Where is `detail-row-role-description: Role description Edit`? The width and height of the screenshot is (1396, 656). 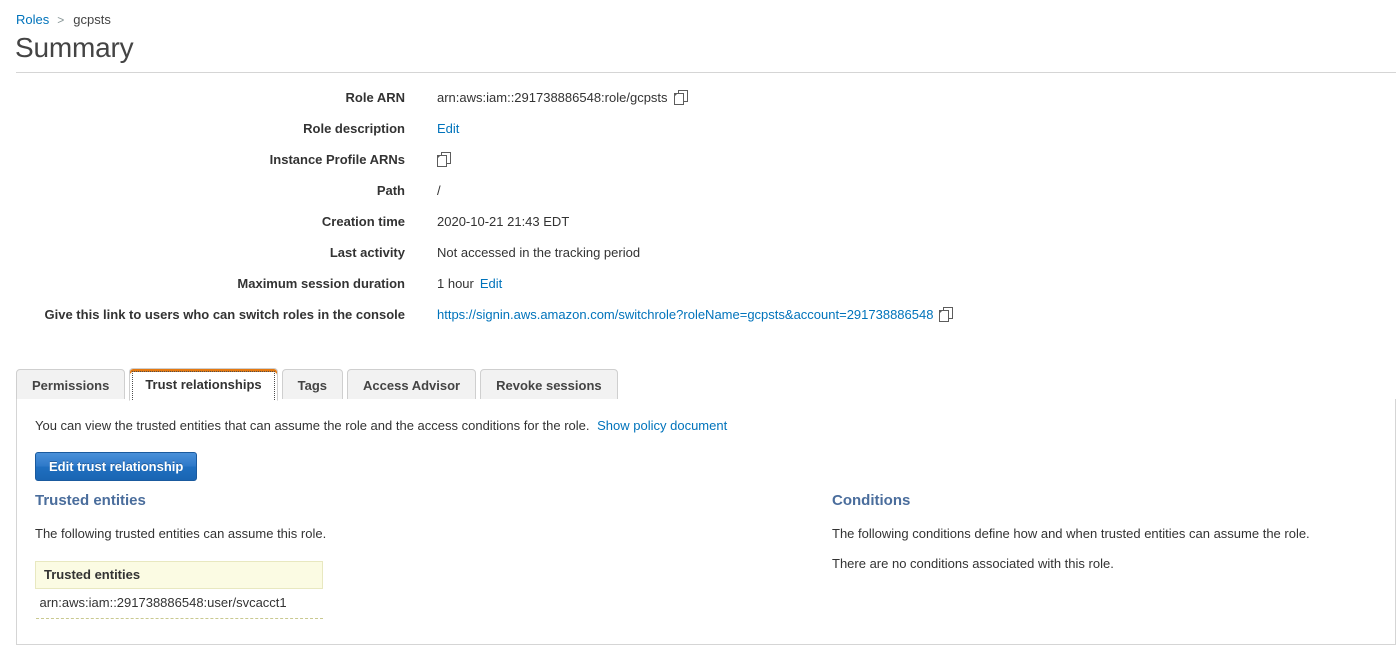 detail-row-role-description: Role description Edit is located at coordinates (698, 131).